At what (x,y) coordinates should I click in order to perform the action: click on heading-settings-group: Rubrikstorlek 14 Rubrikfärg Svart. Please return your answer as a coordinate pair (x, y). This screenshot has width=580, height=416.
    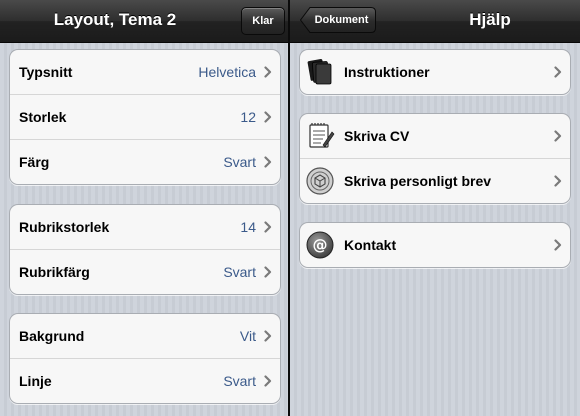
    Looking at the image, I should click on (145, 249).